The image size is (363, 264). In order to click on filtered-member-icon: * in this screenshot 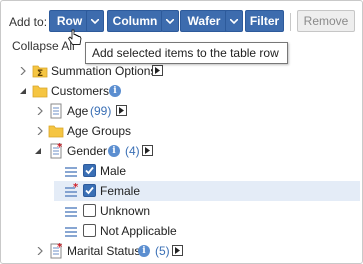, I will do `click(72, 190)`.